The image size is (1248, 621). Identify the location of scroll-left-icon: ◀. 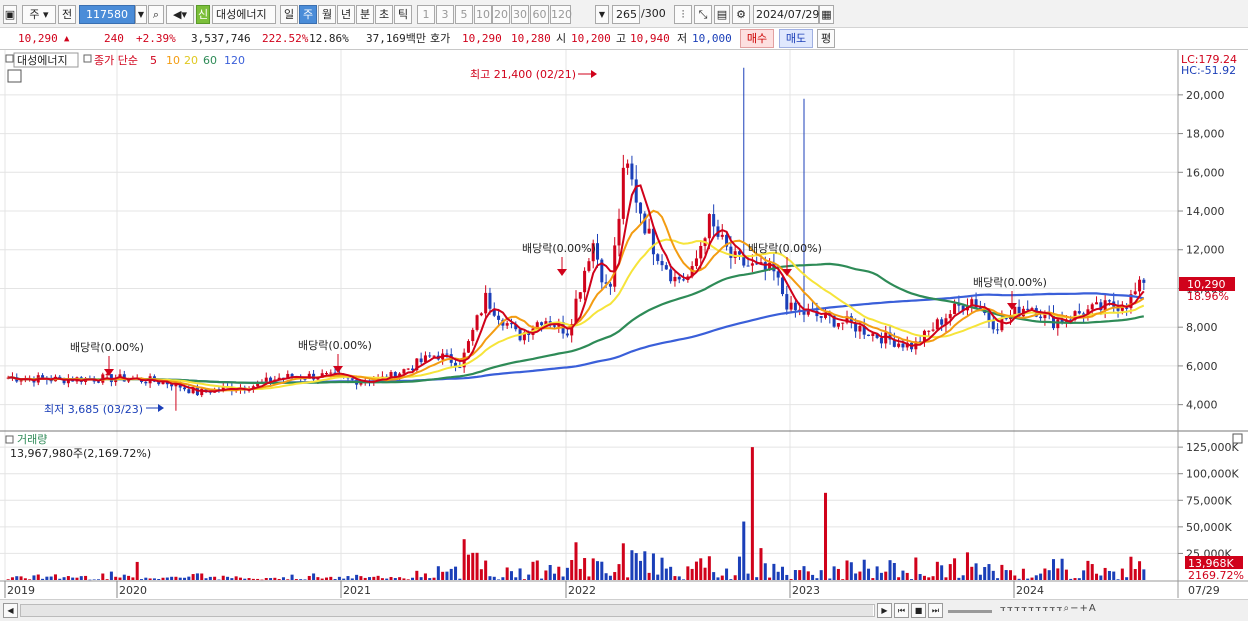
(10, 610).